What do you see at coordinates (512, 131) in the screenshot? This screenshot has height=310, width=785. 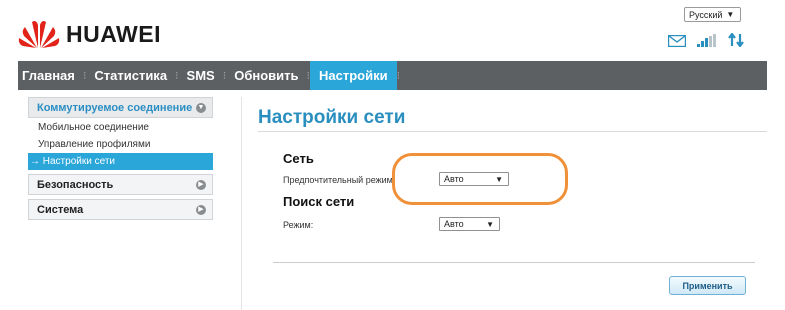 I see `title-divider` at bounding box center [512, 131].